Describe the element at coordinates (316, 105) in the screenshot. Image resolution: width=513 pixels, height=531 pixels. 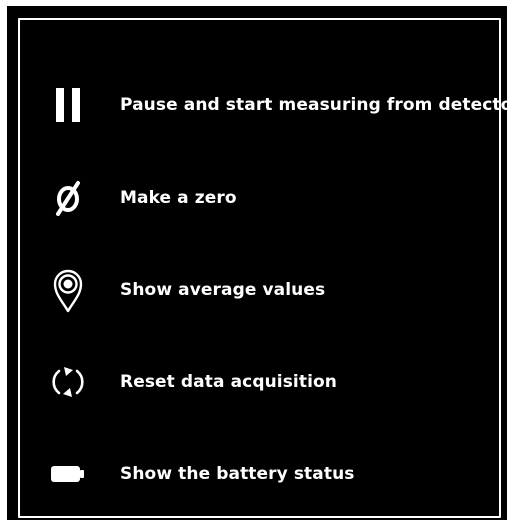
I see `legend-label-pause: Pause and start measuring from detector` at that location.